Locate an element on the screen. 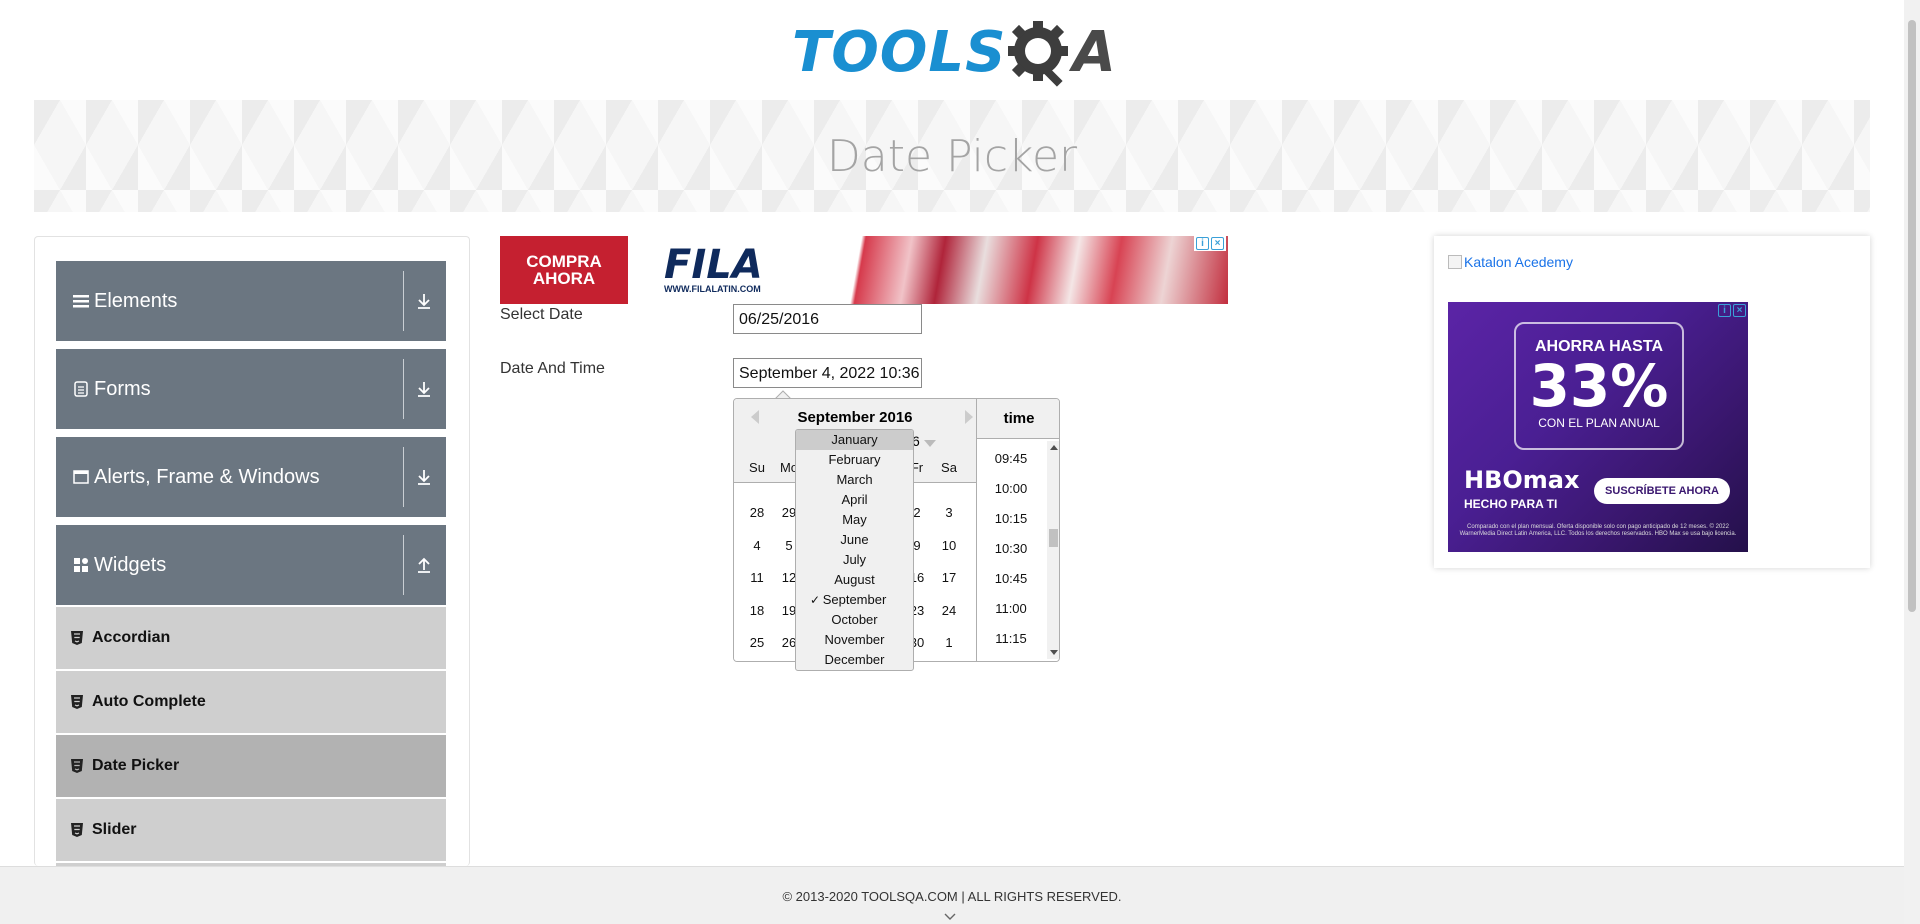 This screenshot has width=1920, height=924. month-label: August is located at coordinates (854, 579).